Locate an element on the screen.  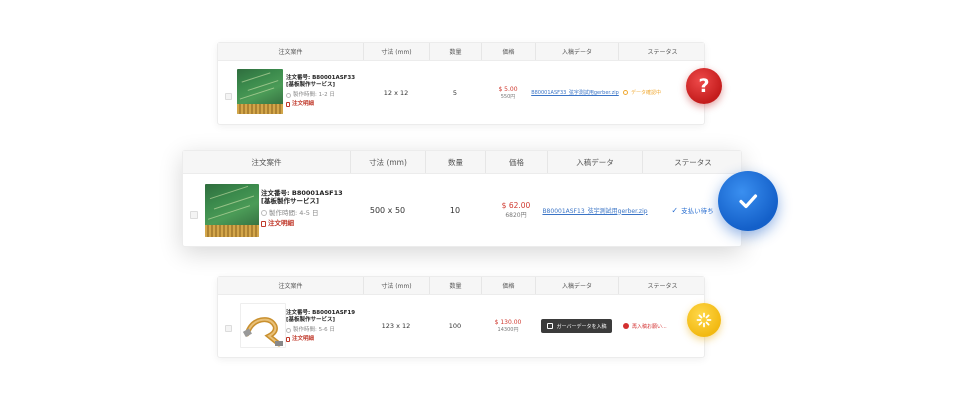
question-icon: ? is located at coordinates (704, 86).